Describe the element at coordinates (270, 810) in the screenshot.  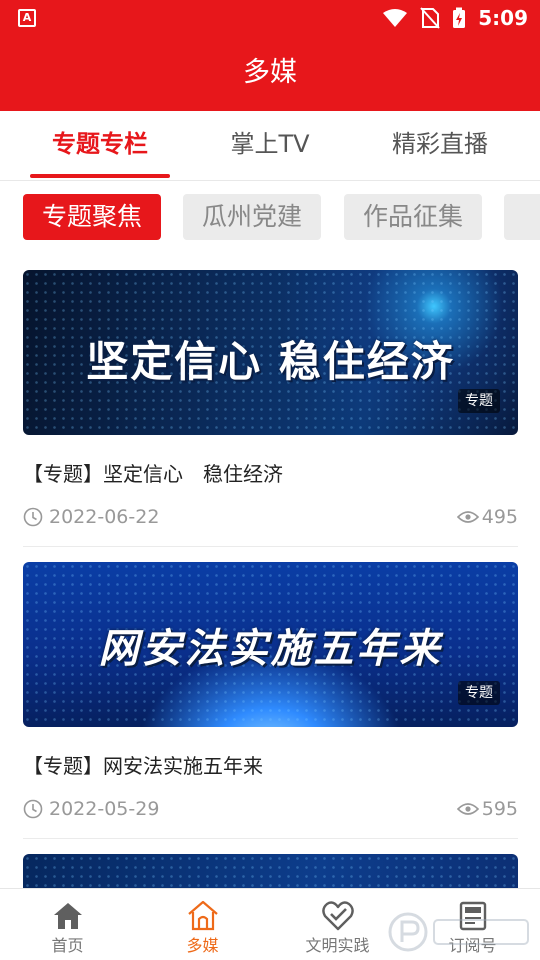
I see `feed-card-meta: 2022-05-29 595` at that location.